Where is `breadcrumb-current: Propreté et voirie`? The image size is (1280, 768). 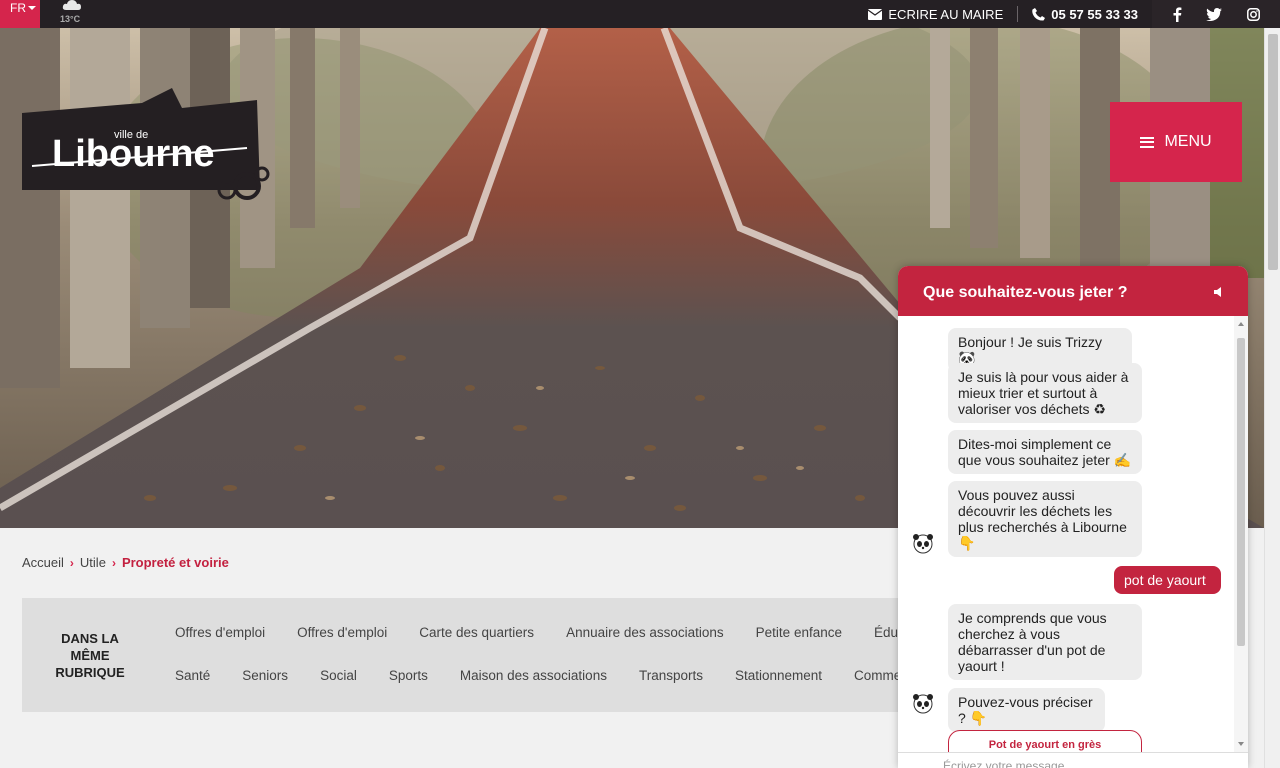
breadcrumb-current: Propreté et voirie is located at coordinates (175, 562).